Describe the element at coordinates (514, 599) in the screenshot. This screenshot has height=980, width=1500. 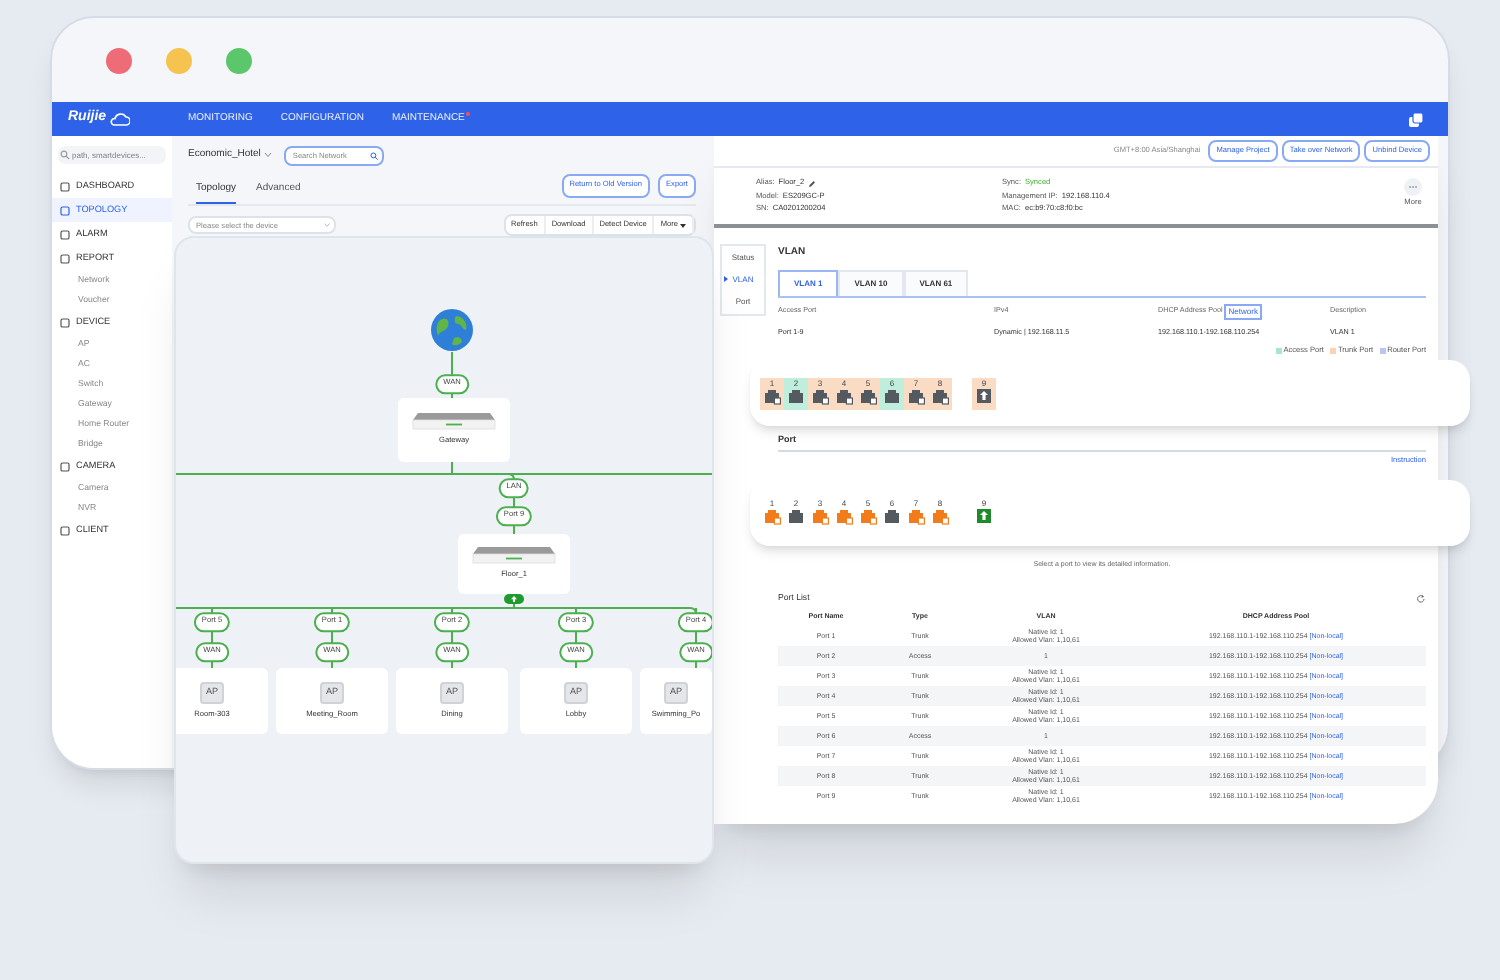
I see `uplink-badge-icon` at that location.